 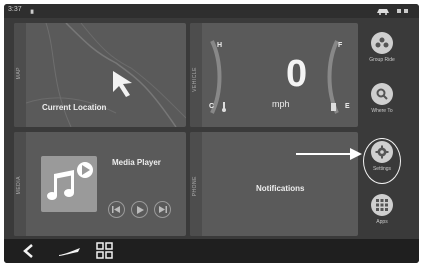 I want to click on map-side-label: MAP, so click(x=19, y=73).